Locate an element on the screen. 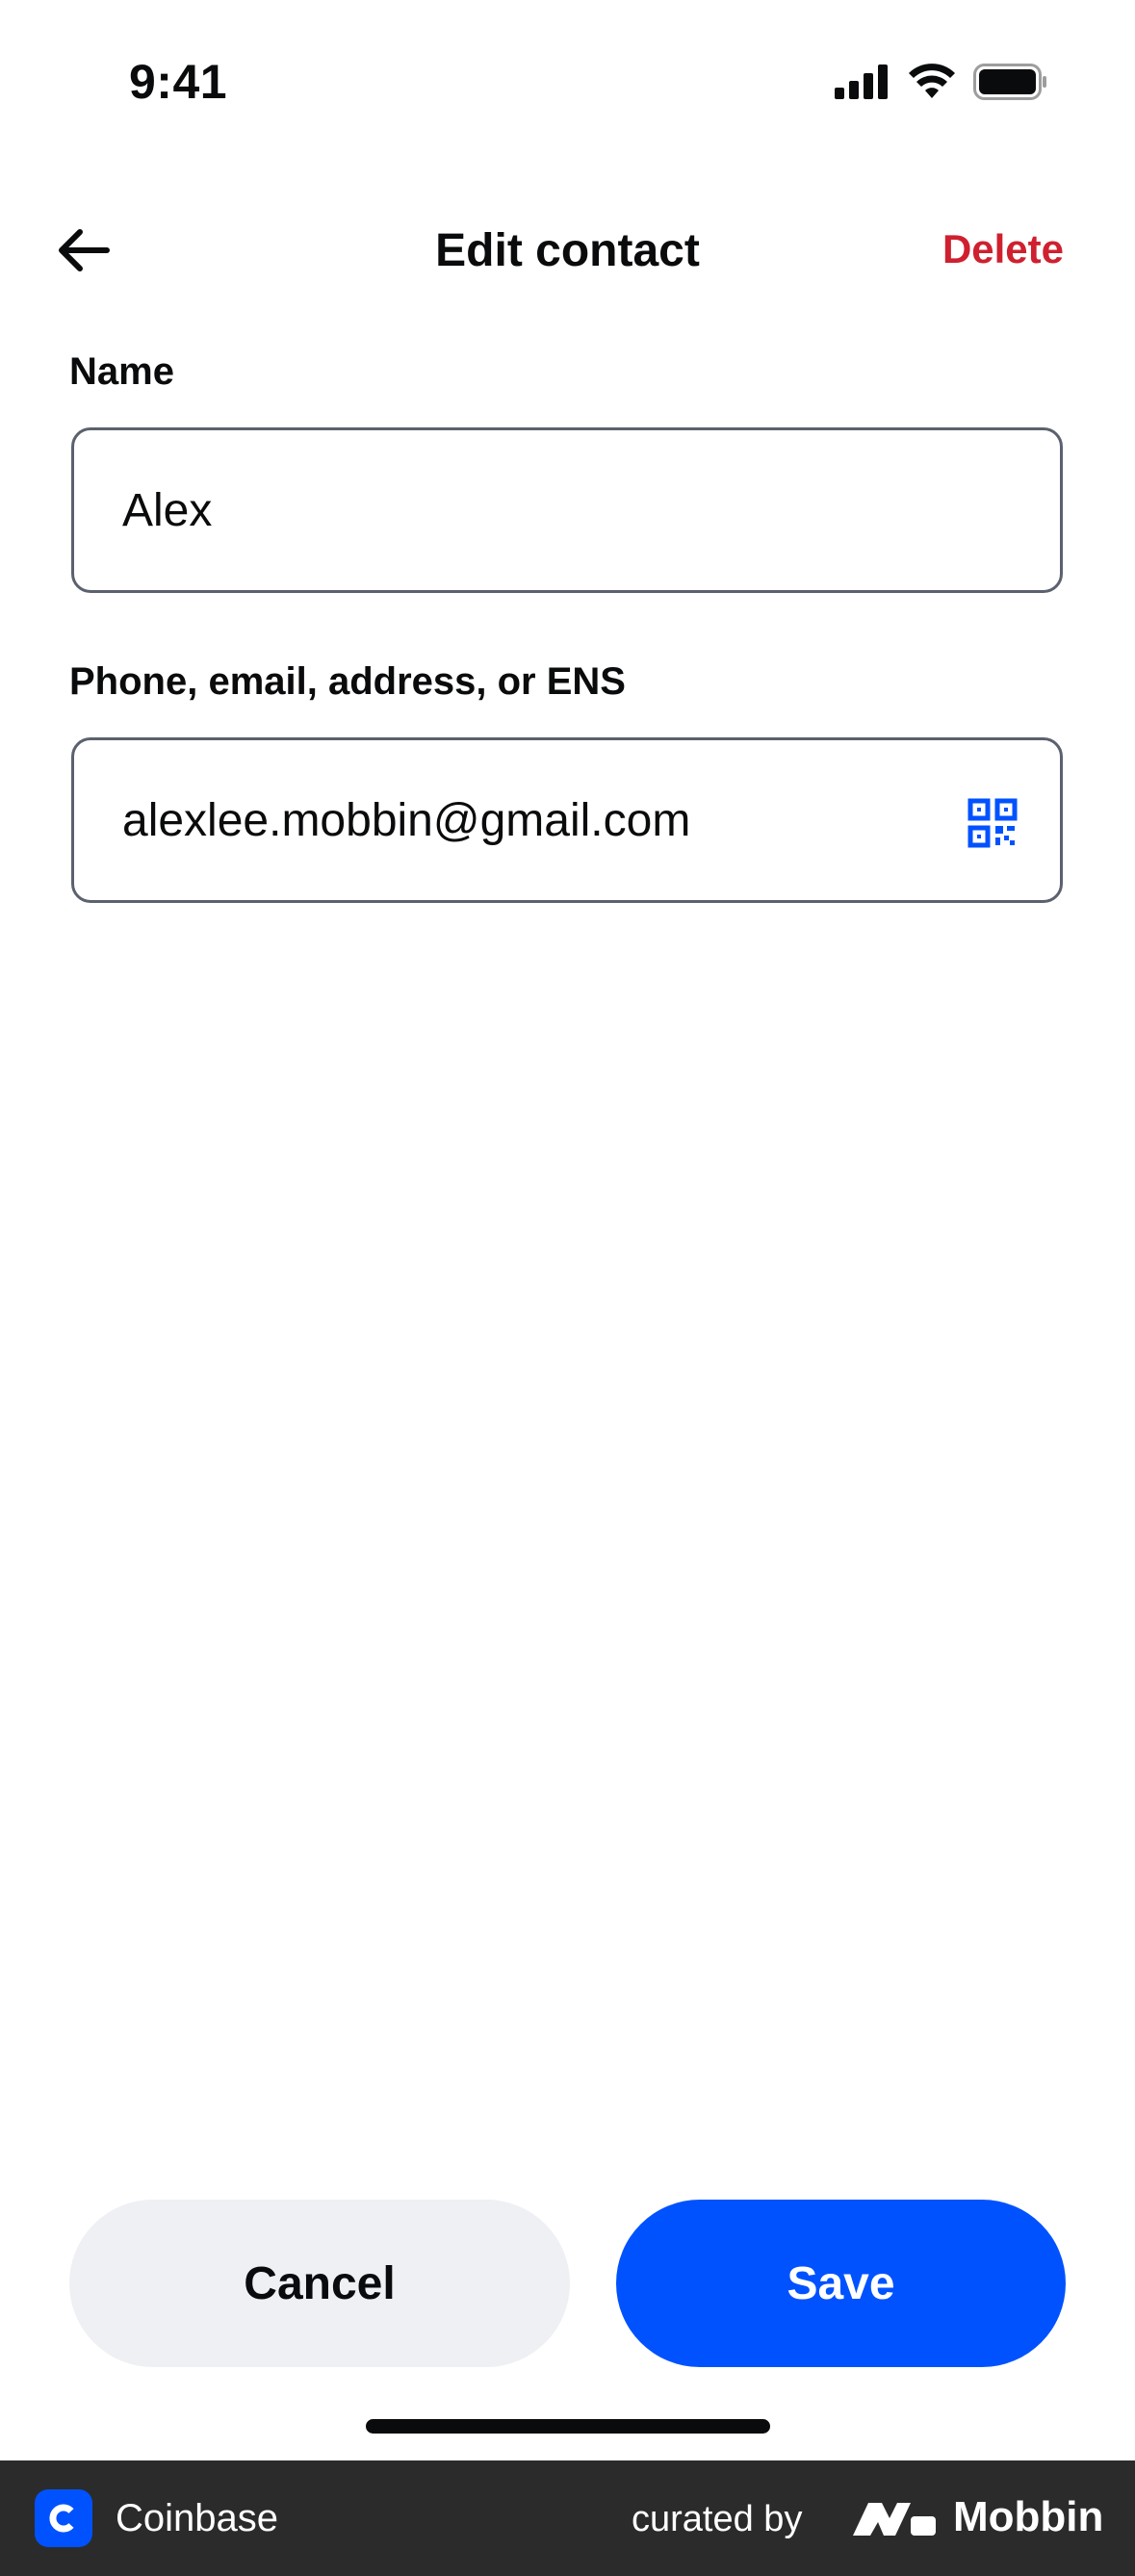 The height and width of the screenshot is (2576, 1135). status-bar: 9:41 is located at coordinates (567, 84).